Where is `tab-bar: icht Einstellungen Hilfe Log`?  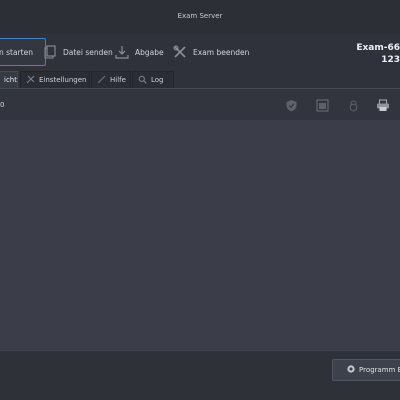 tab-bar: icht Einstellungen Hilfe Log is located at coordinates (200, 79).